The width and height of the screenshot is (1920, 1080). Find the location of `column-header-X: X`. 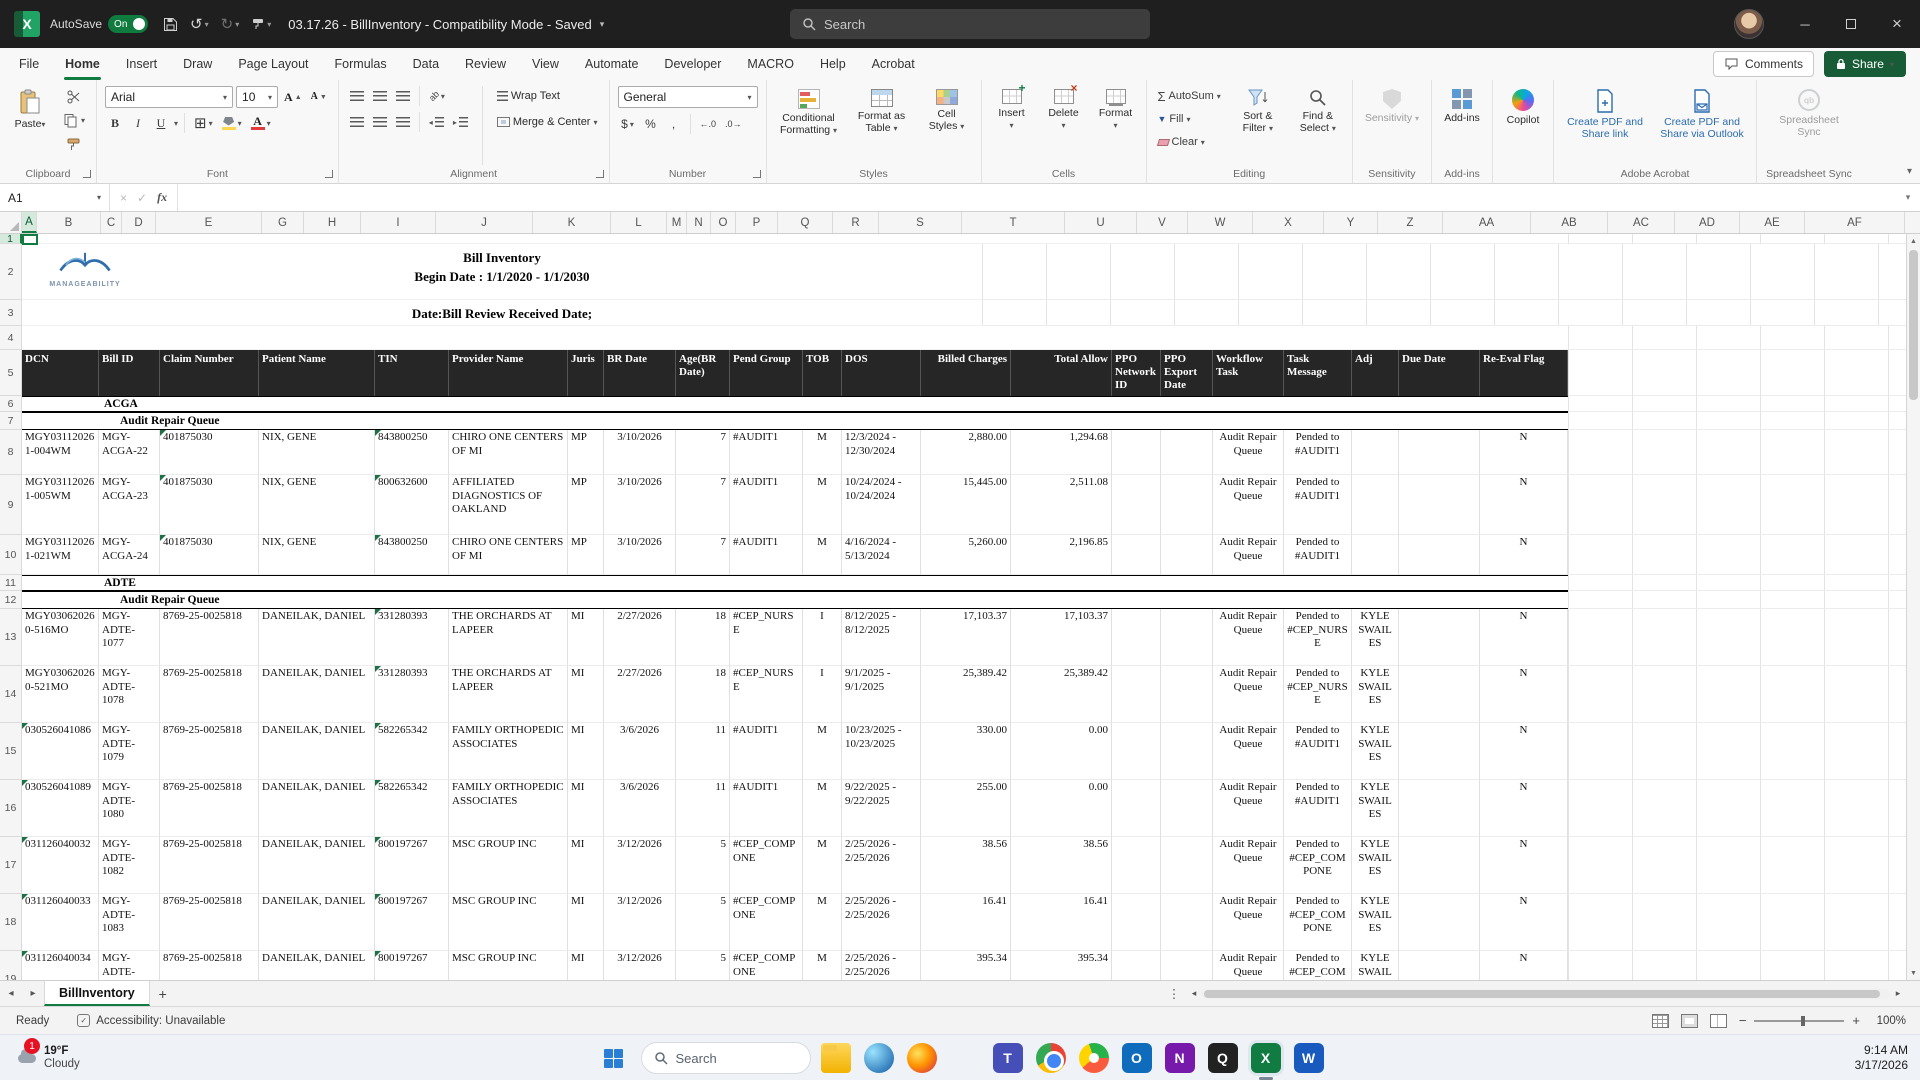

column-header-X: X is located at coordinates (1288, 222).